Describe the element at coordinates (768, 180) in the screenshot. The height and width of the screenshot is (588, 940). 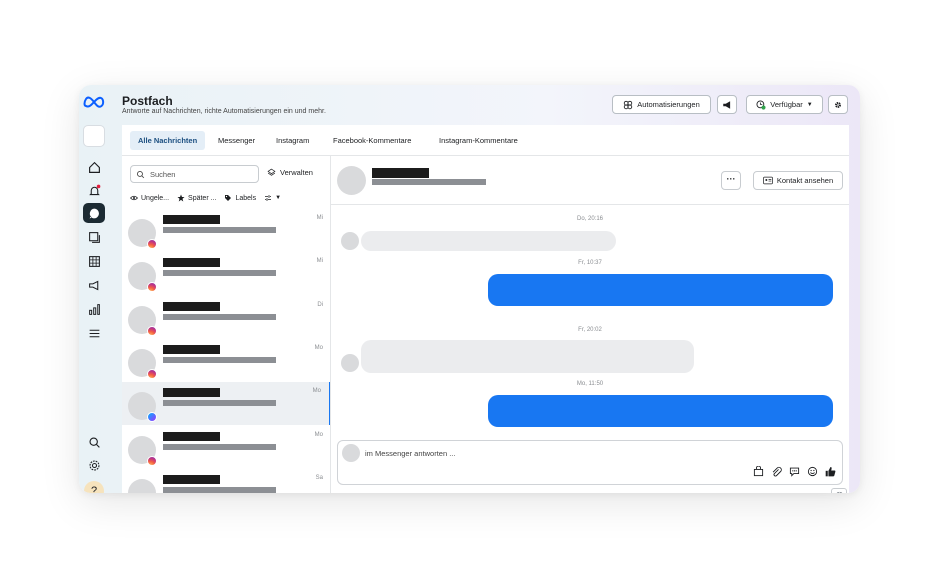
I see `contact-card-icon` at that location.